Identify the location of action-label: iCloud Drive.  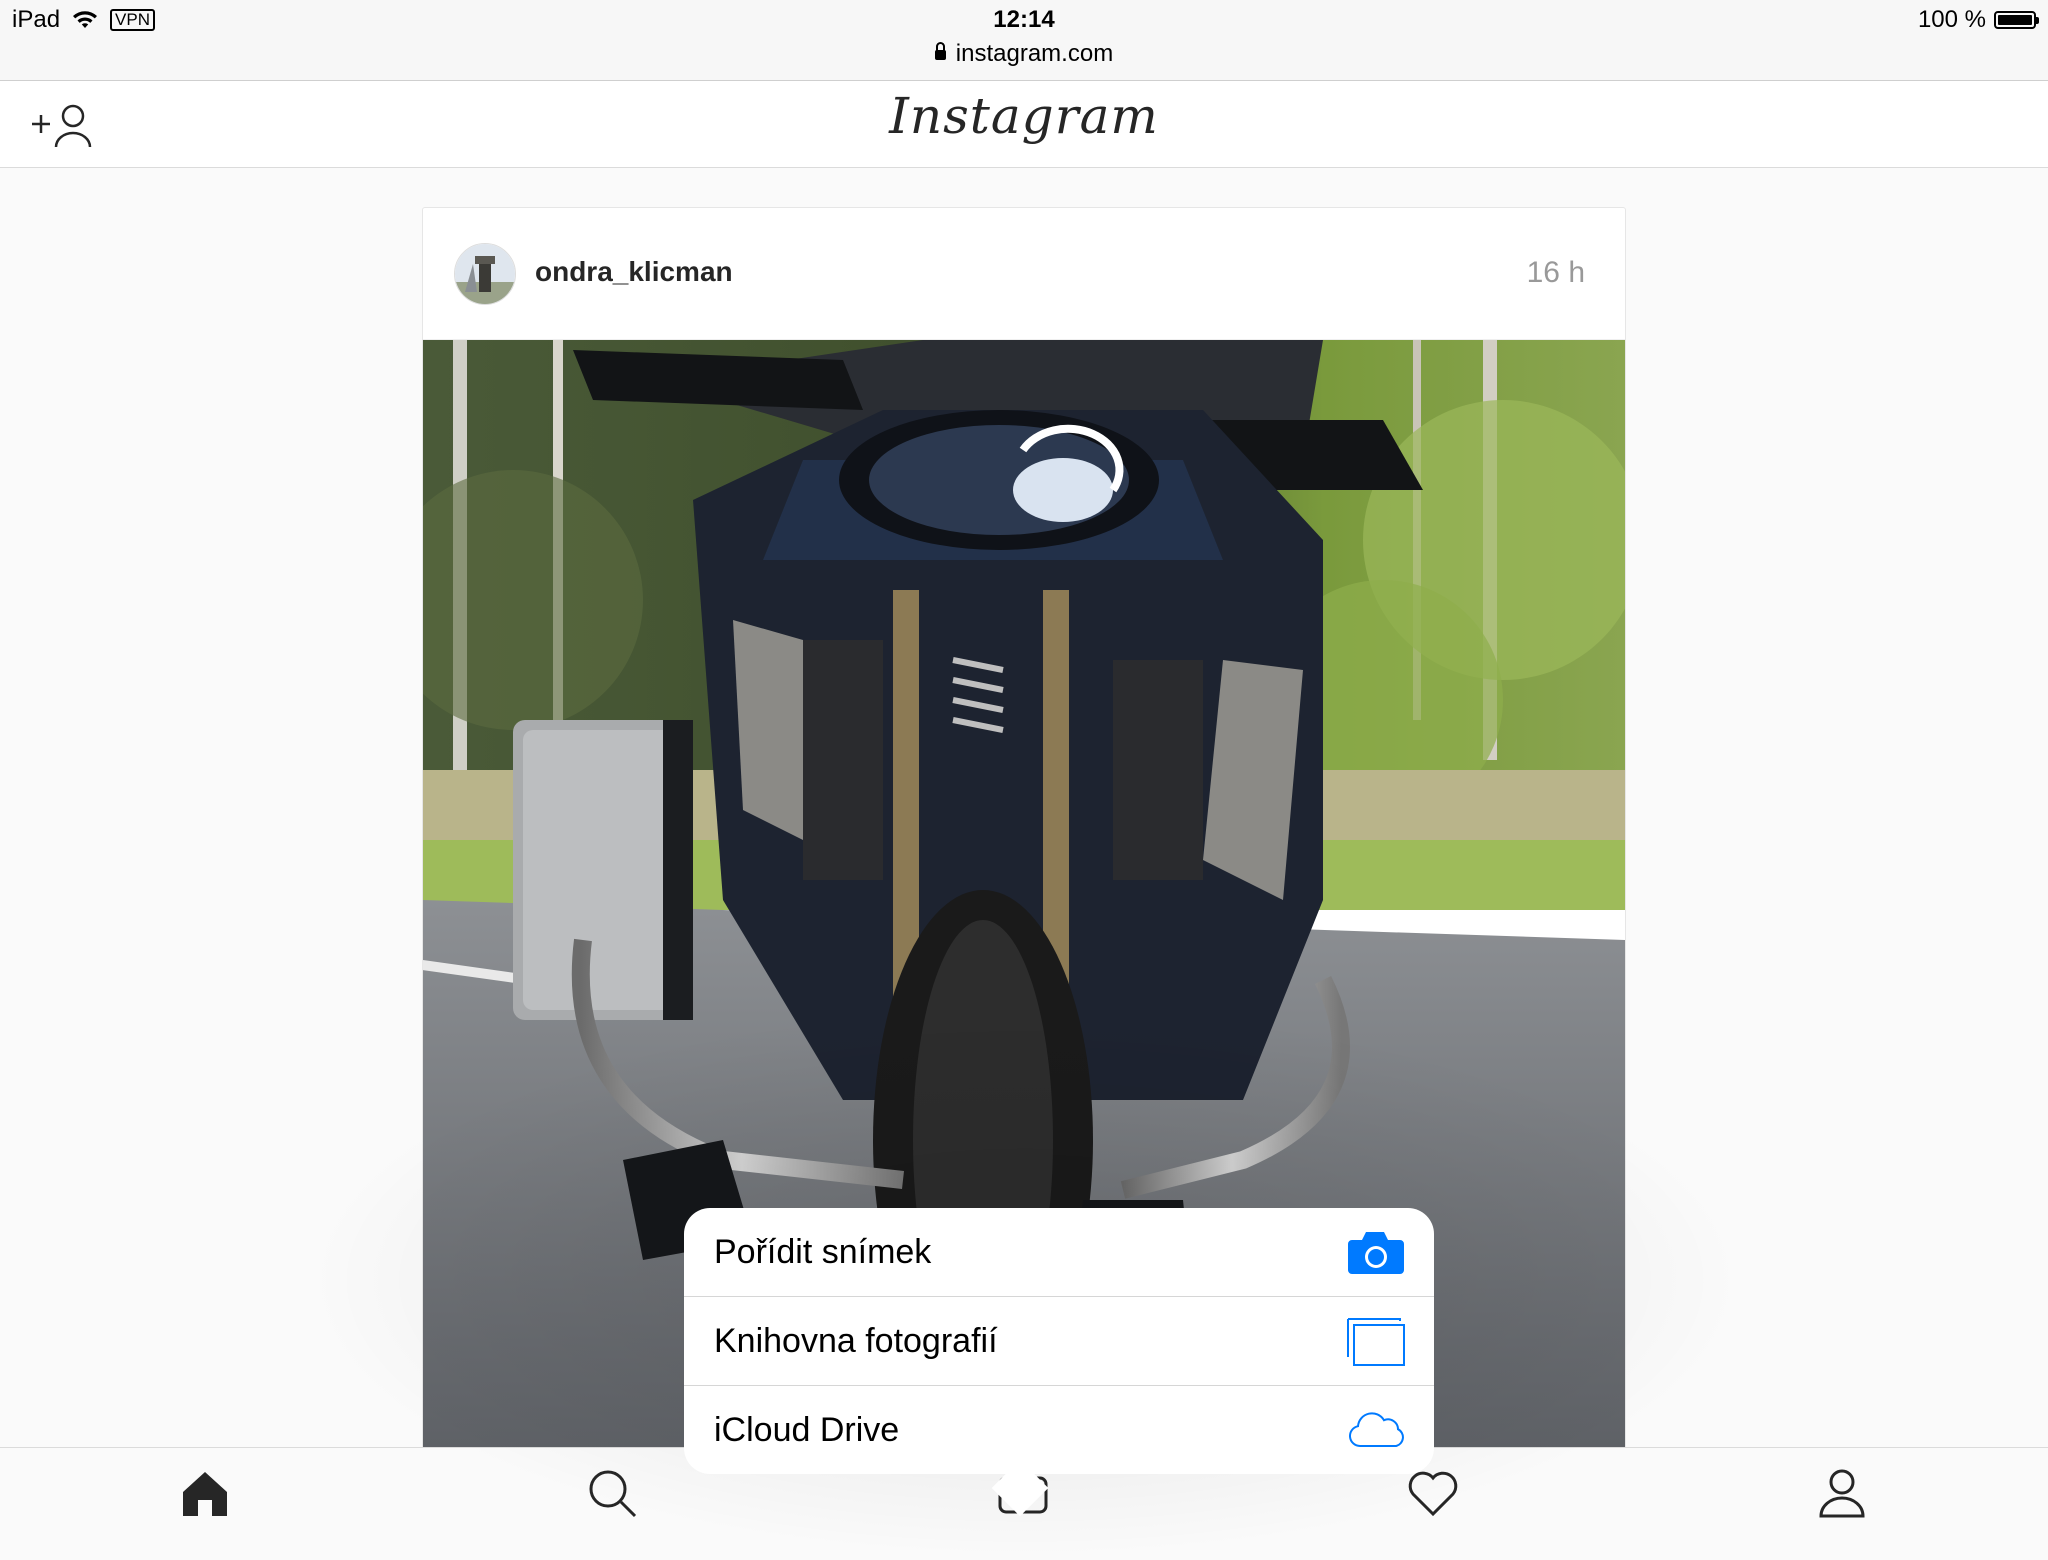
(807, 1430).